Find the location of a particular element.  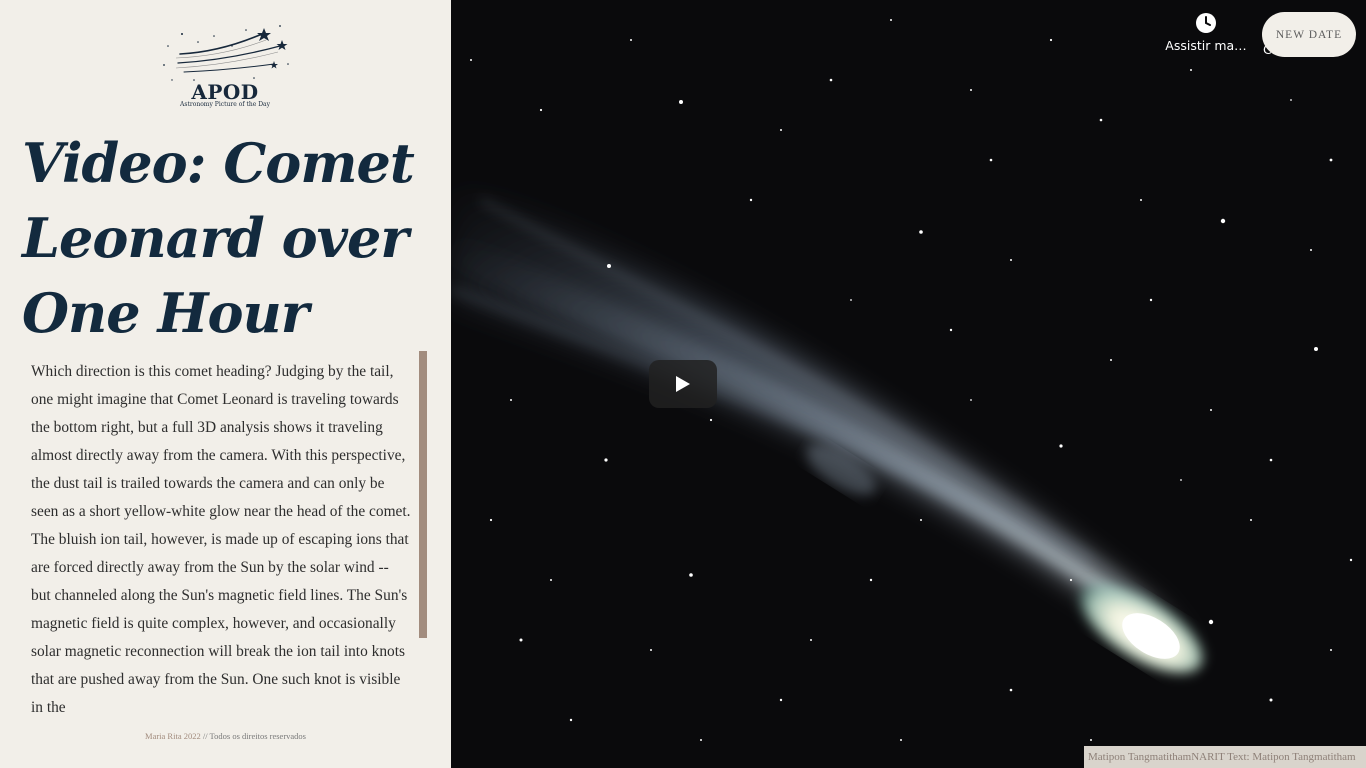

play-button is located at coordinates (683, 384).